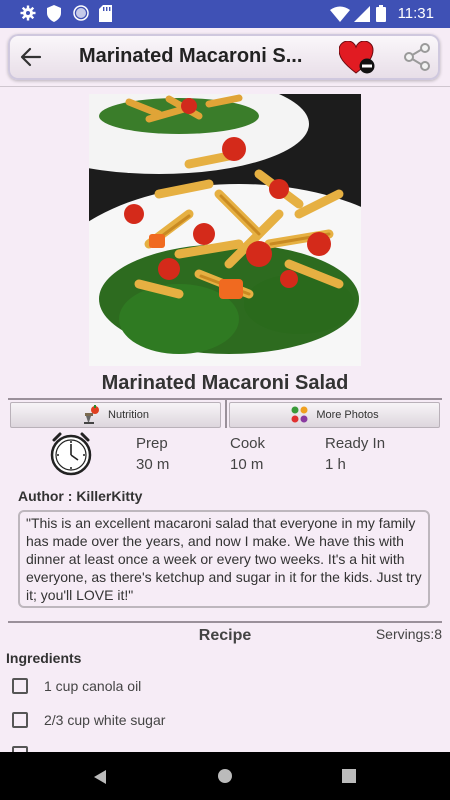 The width and height of the screenshot is (450, 800). What do you see at coordinates (355, 443) in the screenshot?
I see `ready-in-label: Ready In` at bounding box center [355, 443].